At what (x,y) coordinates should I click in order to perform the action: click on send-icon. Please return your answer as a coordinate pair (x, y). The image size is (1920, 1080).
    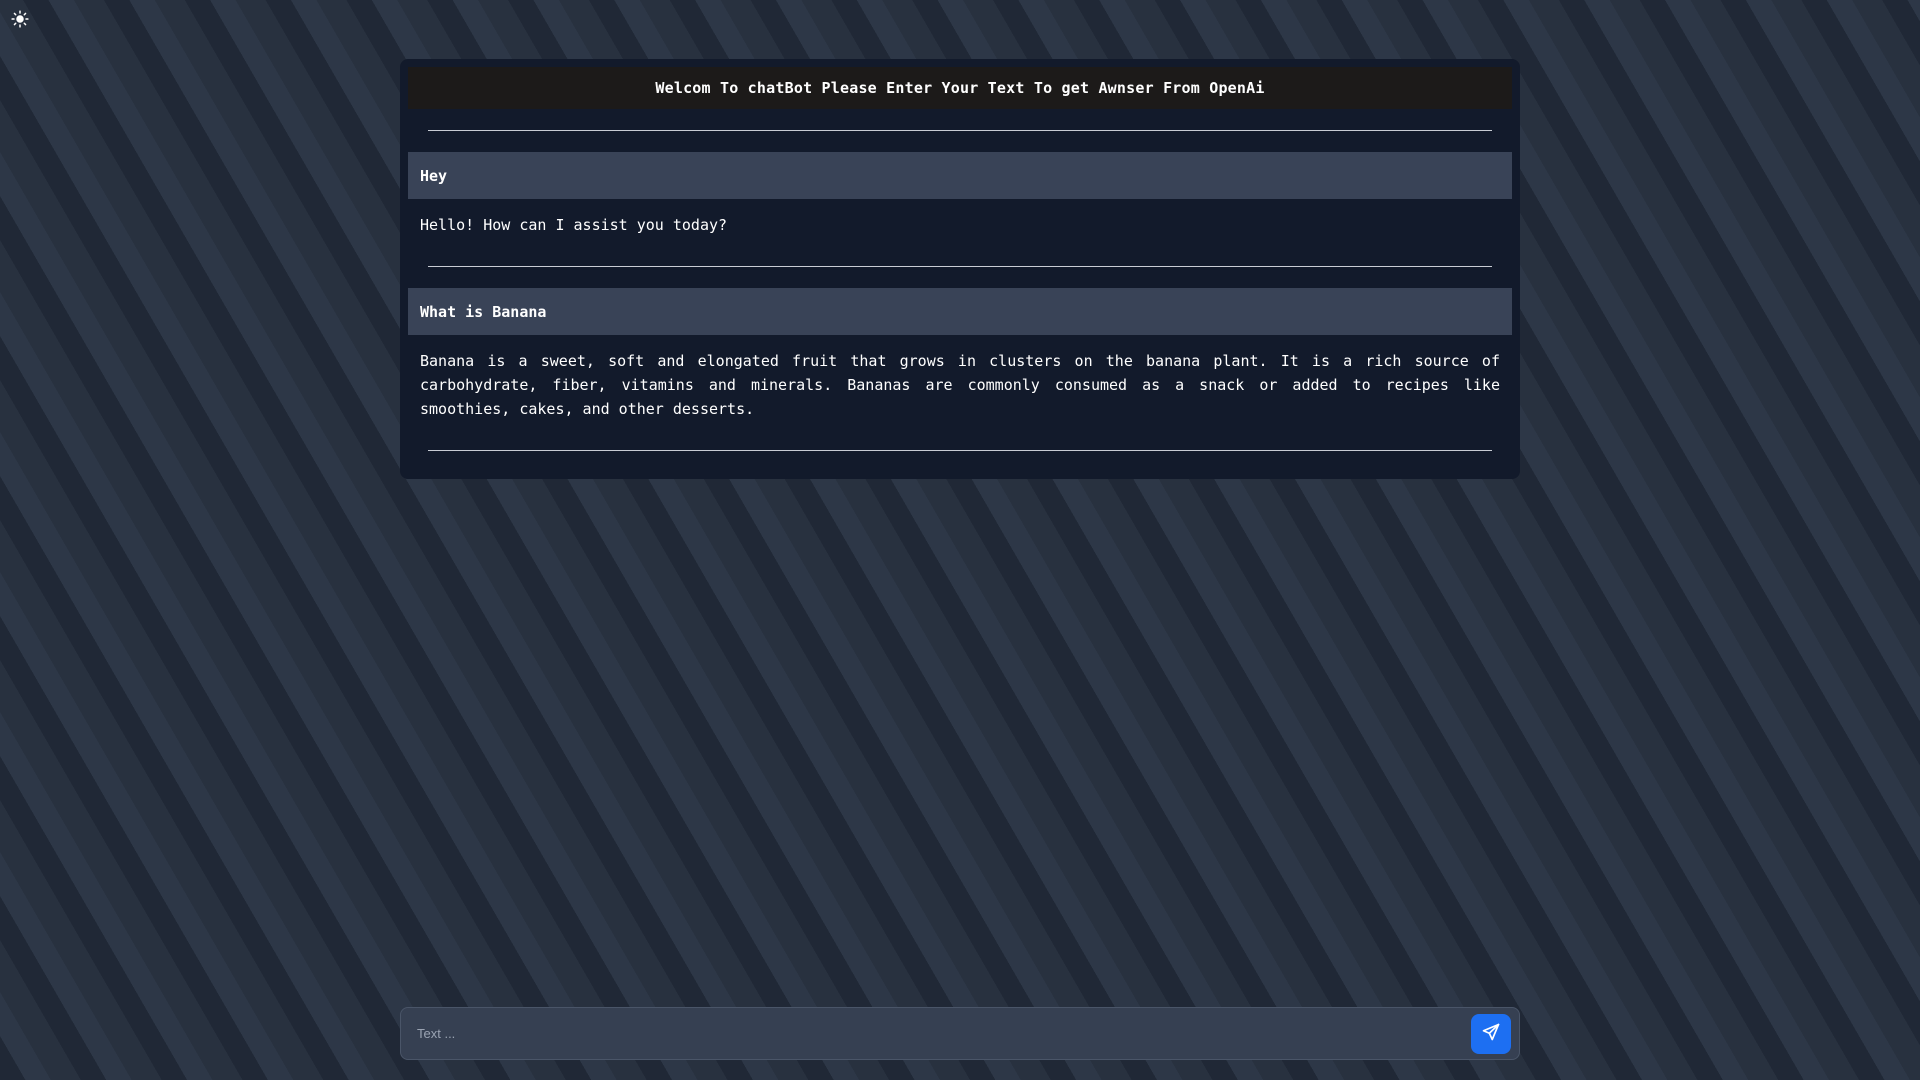
    Looking at the image, I should click on (1491, 1033).